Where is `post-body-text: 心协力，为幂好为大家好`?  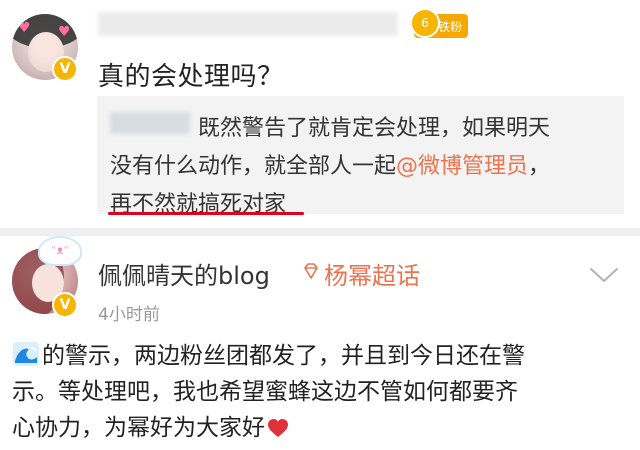
post-body-text: 心协力，为幂好为大家好 is located at coordinates (138, 428).